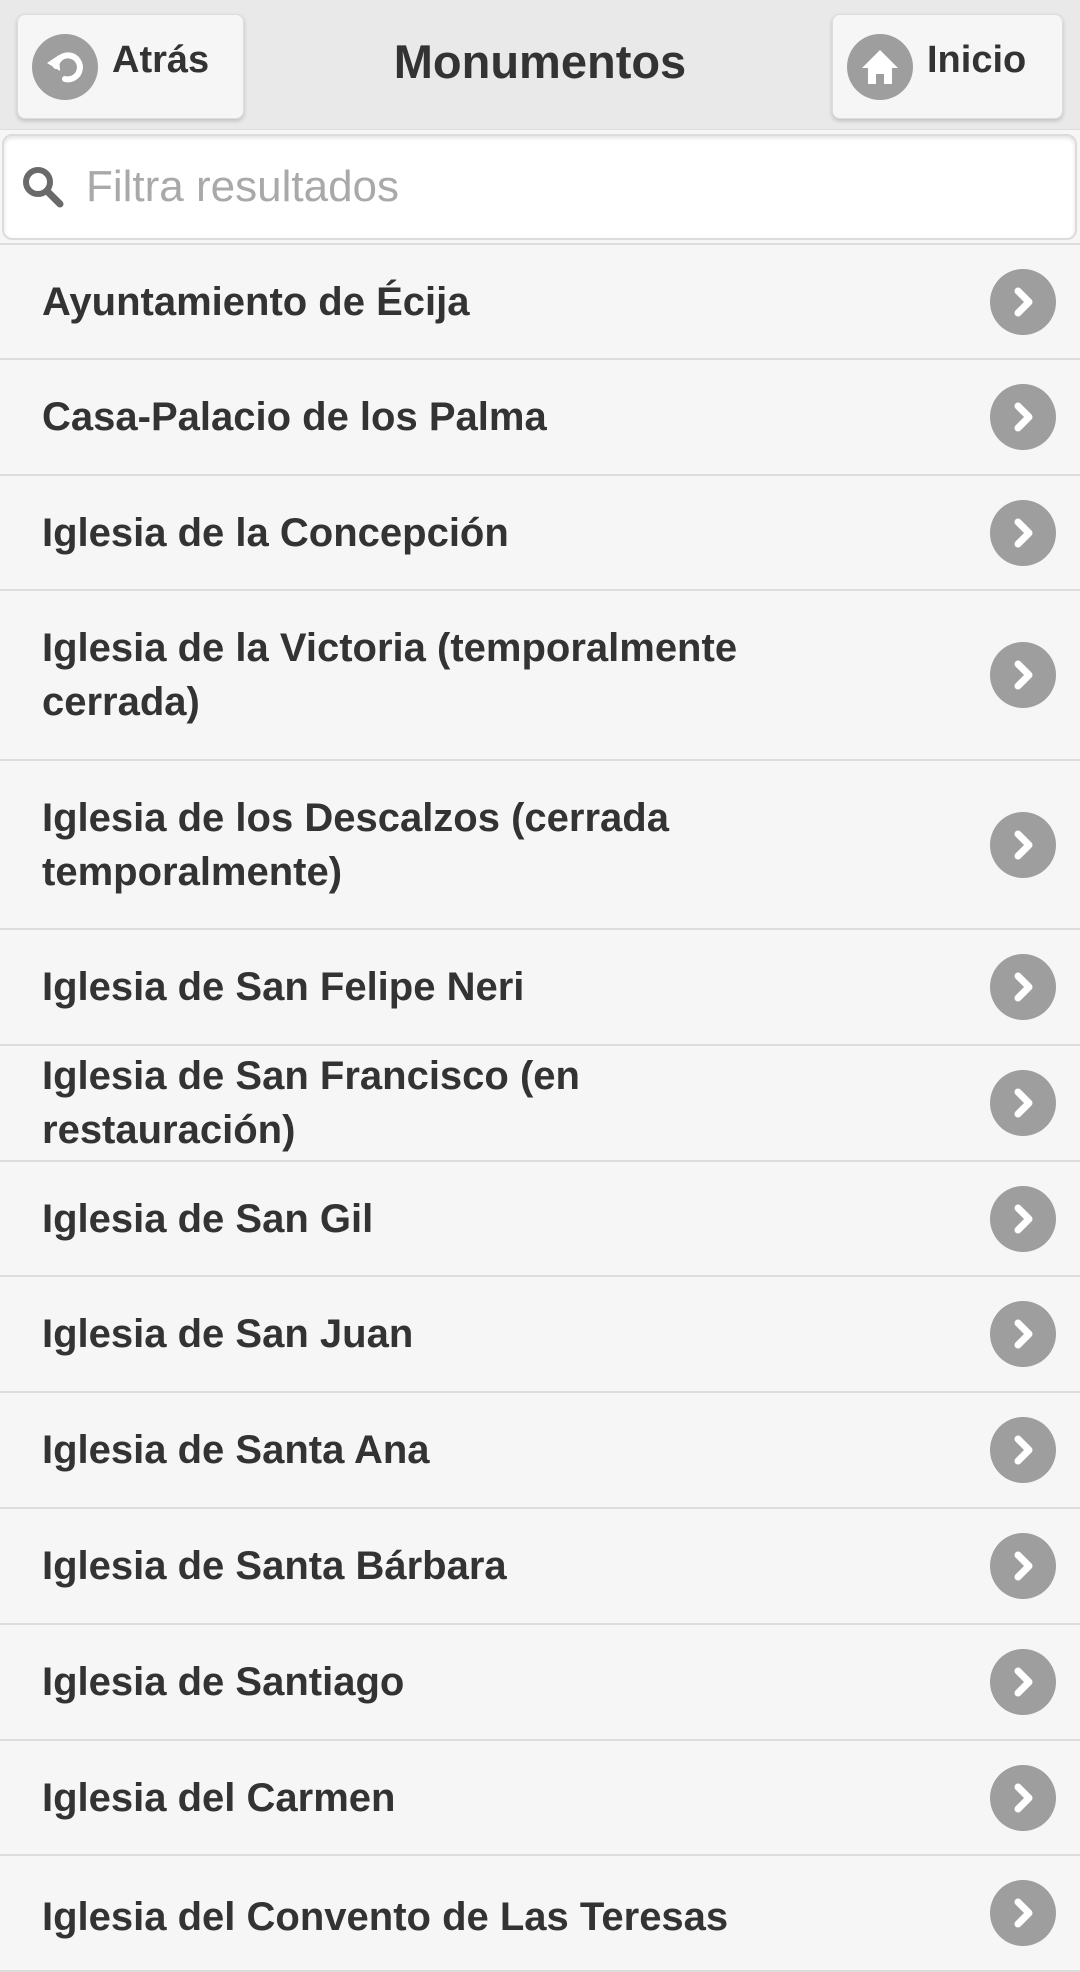 The width and height of the screenshot is (1080, 1972). I want to click on header-bar: Atrás Monumentos Inicio, so click(540, 65).